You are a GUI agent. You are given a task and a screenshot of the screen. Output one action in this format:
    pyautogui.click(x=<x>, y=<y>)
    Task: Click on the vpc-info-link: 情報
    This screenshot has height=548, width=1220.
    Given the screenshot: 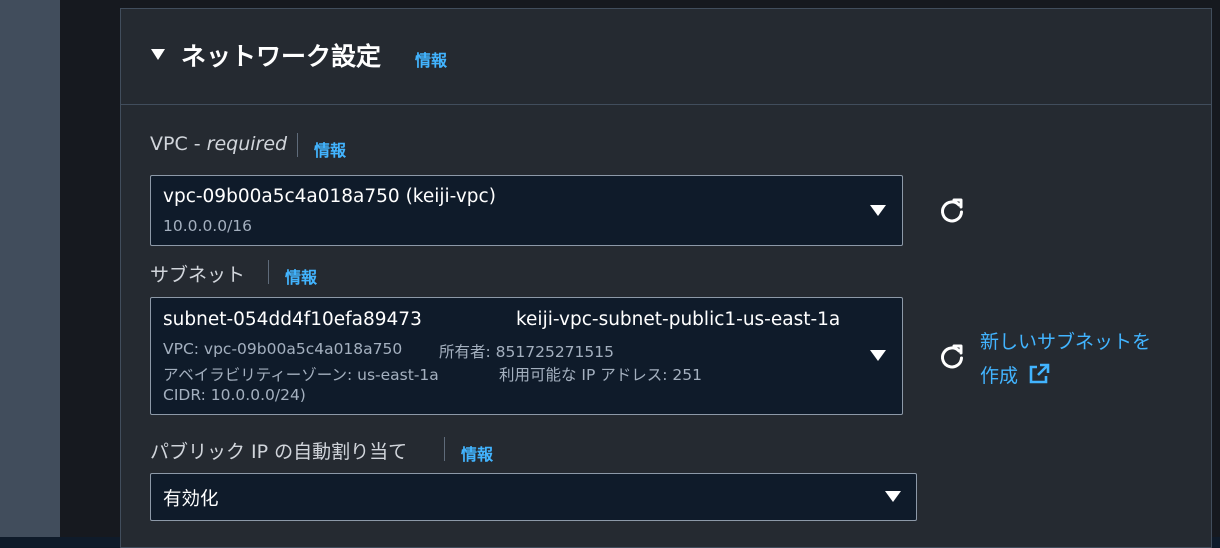 What is the action you would take?
    pyautogui.click(x=330, y=149)
    